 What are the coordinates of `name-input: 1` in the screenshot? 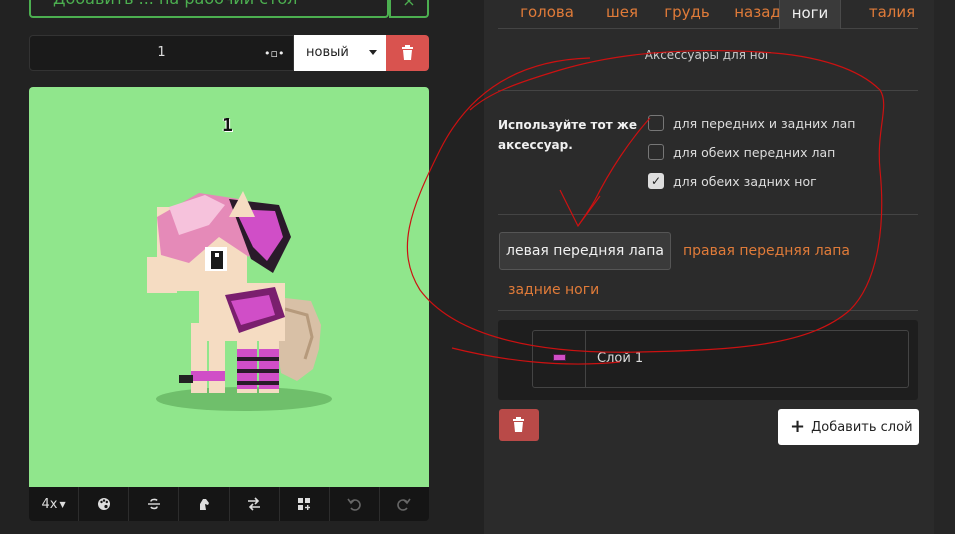 It's located at (161, 53).